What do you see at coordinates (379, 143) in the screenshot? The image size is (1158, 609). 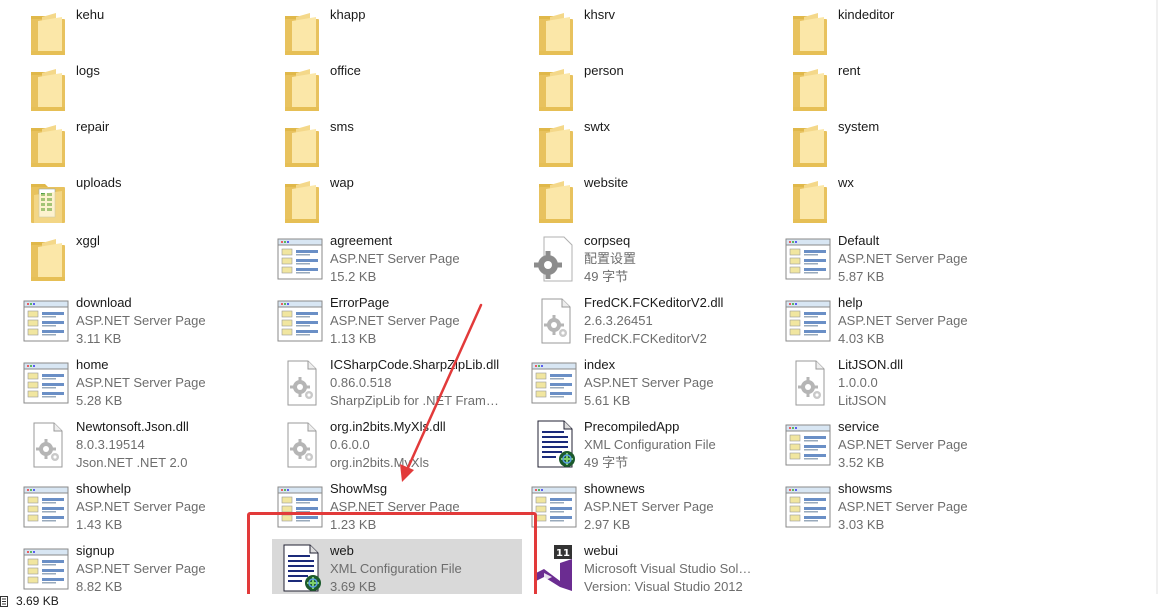 I see `file-item-sms: sms` at bounding box center [379, 143].